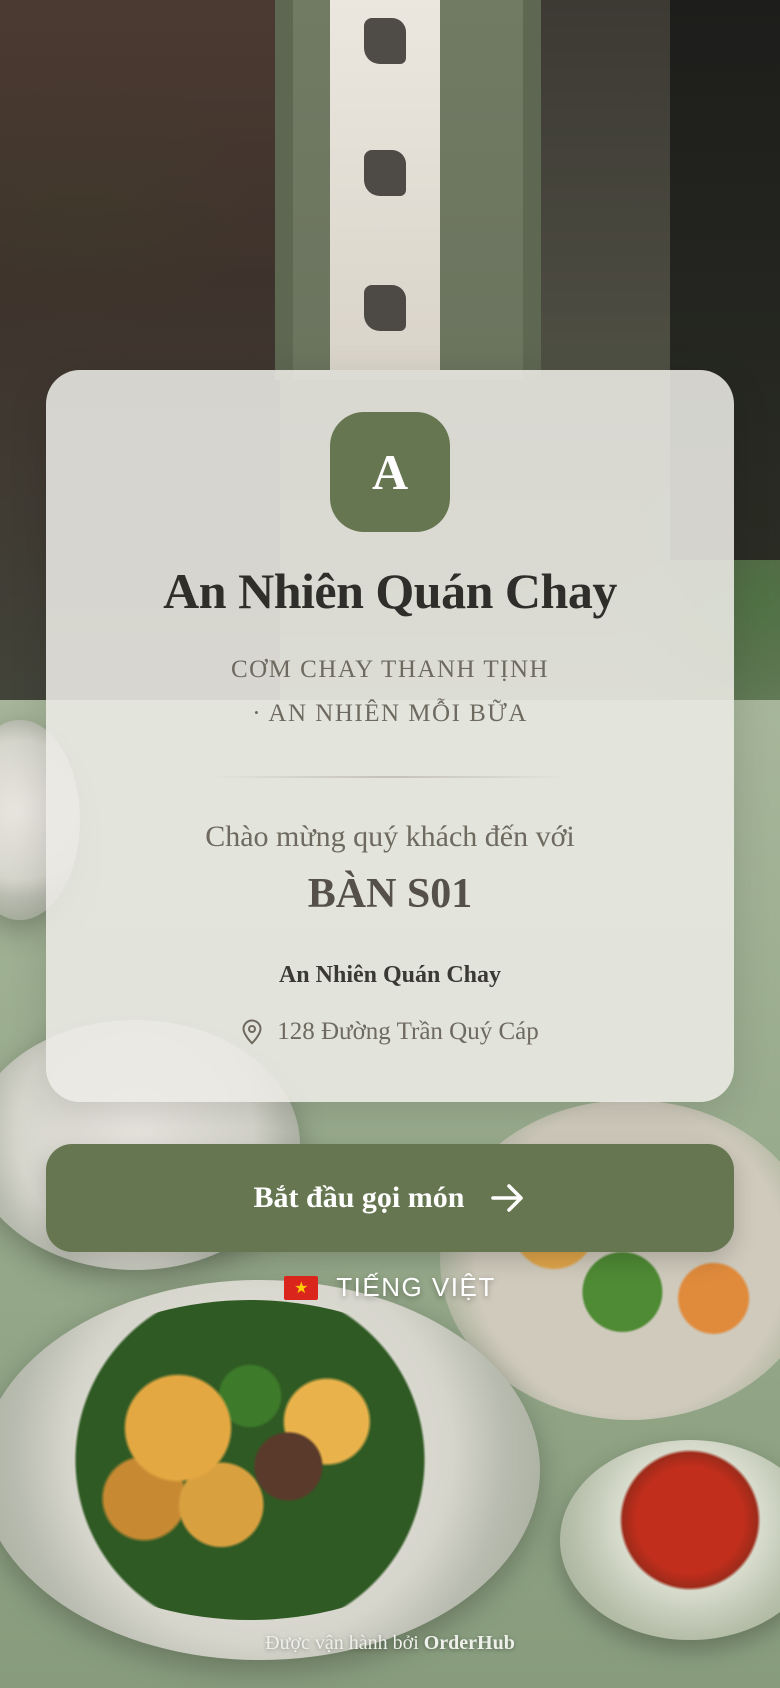 The width and height of the screenshot is (780, 1688). I want to click on vietnam-flag-icon: ★, so click(301, 1287).